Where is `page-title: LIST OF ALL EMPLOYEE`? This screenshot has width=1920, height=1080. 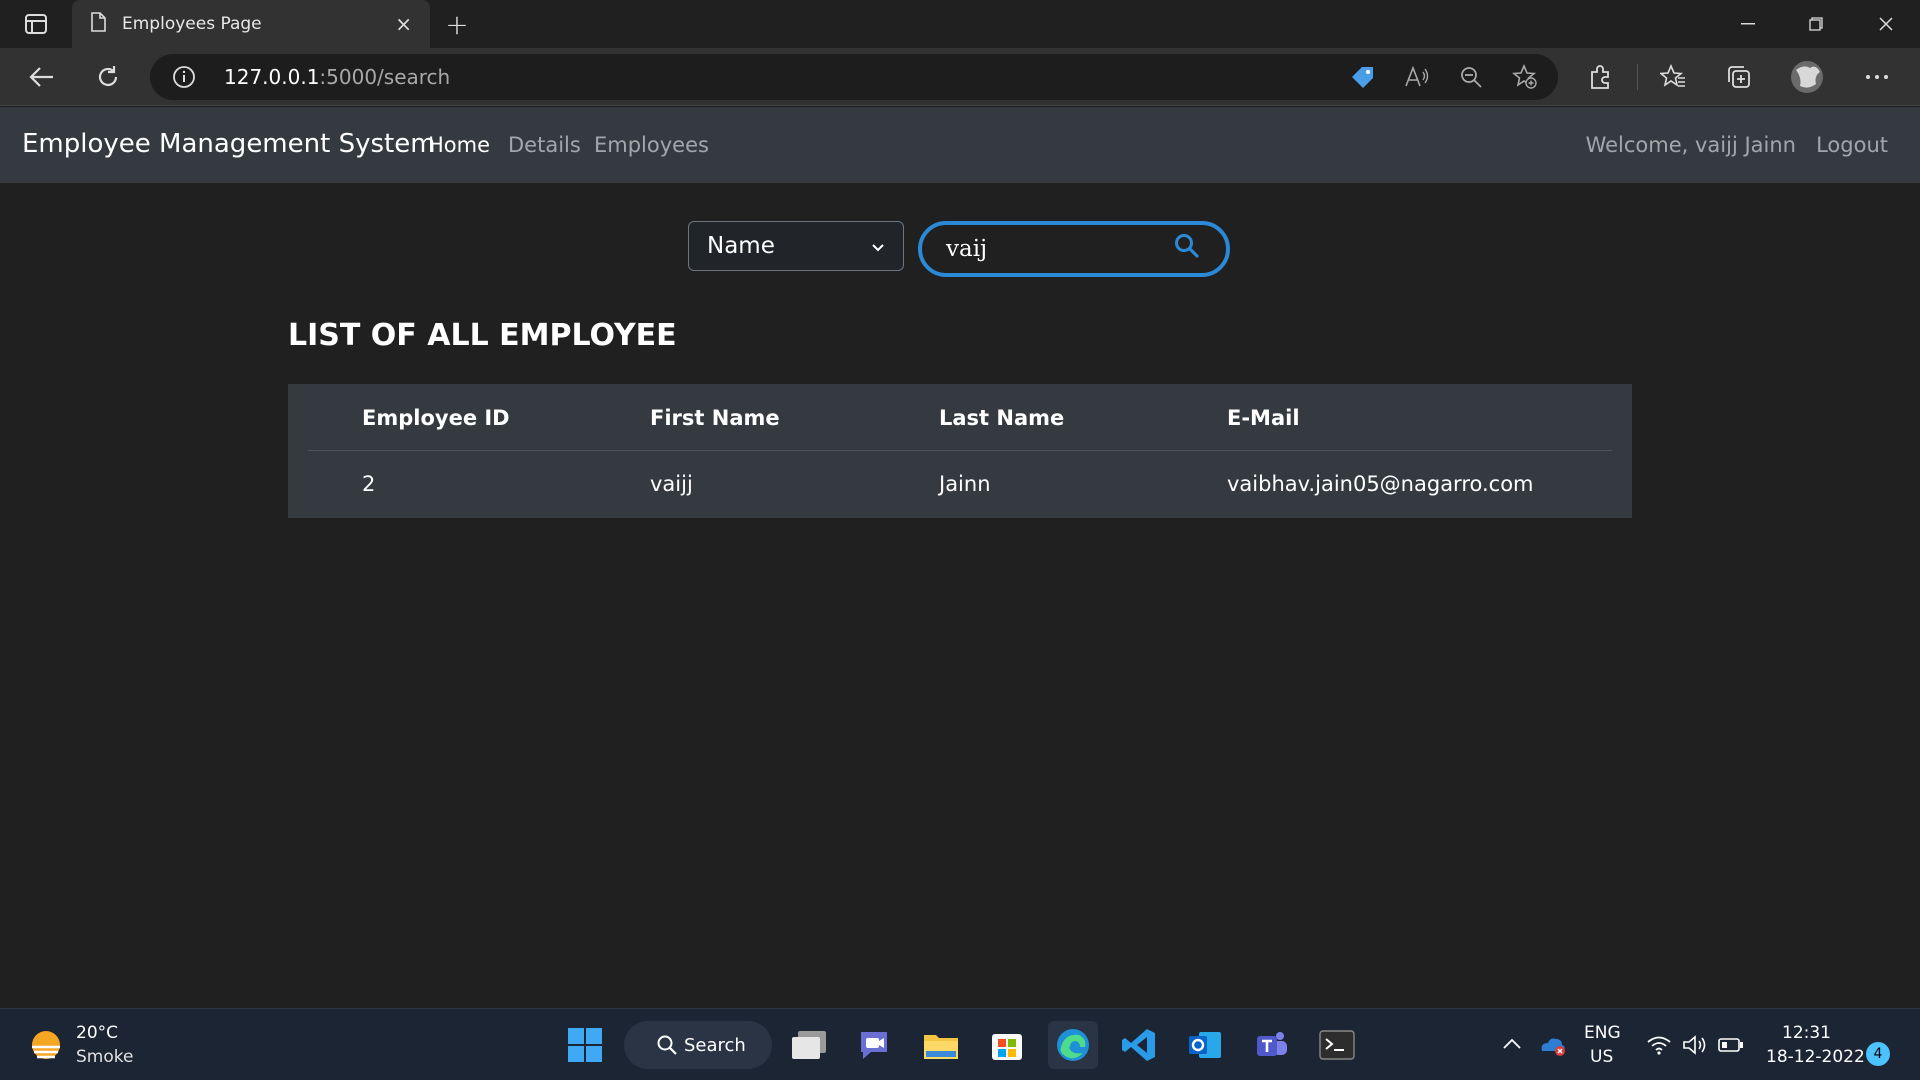 page-title: LIST OF ALL EMPLOYEE is located at coordinates (482, 335).